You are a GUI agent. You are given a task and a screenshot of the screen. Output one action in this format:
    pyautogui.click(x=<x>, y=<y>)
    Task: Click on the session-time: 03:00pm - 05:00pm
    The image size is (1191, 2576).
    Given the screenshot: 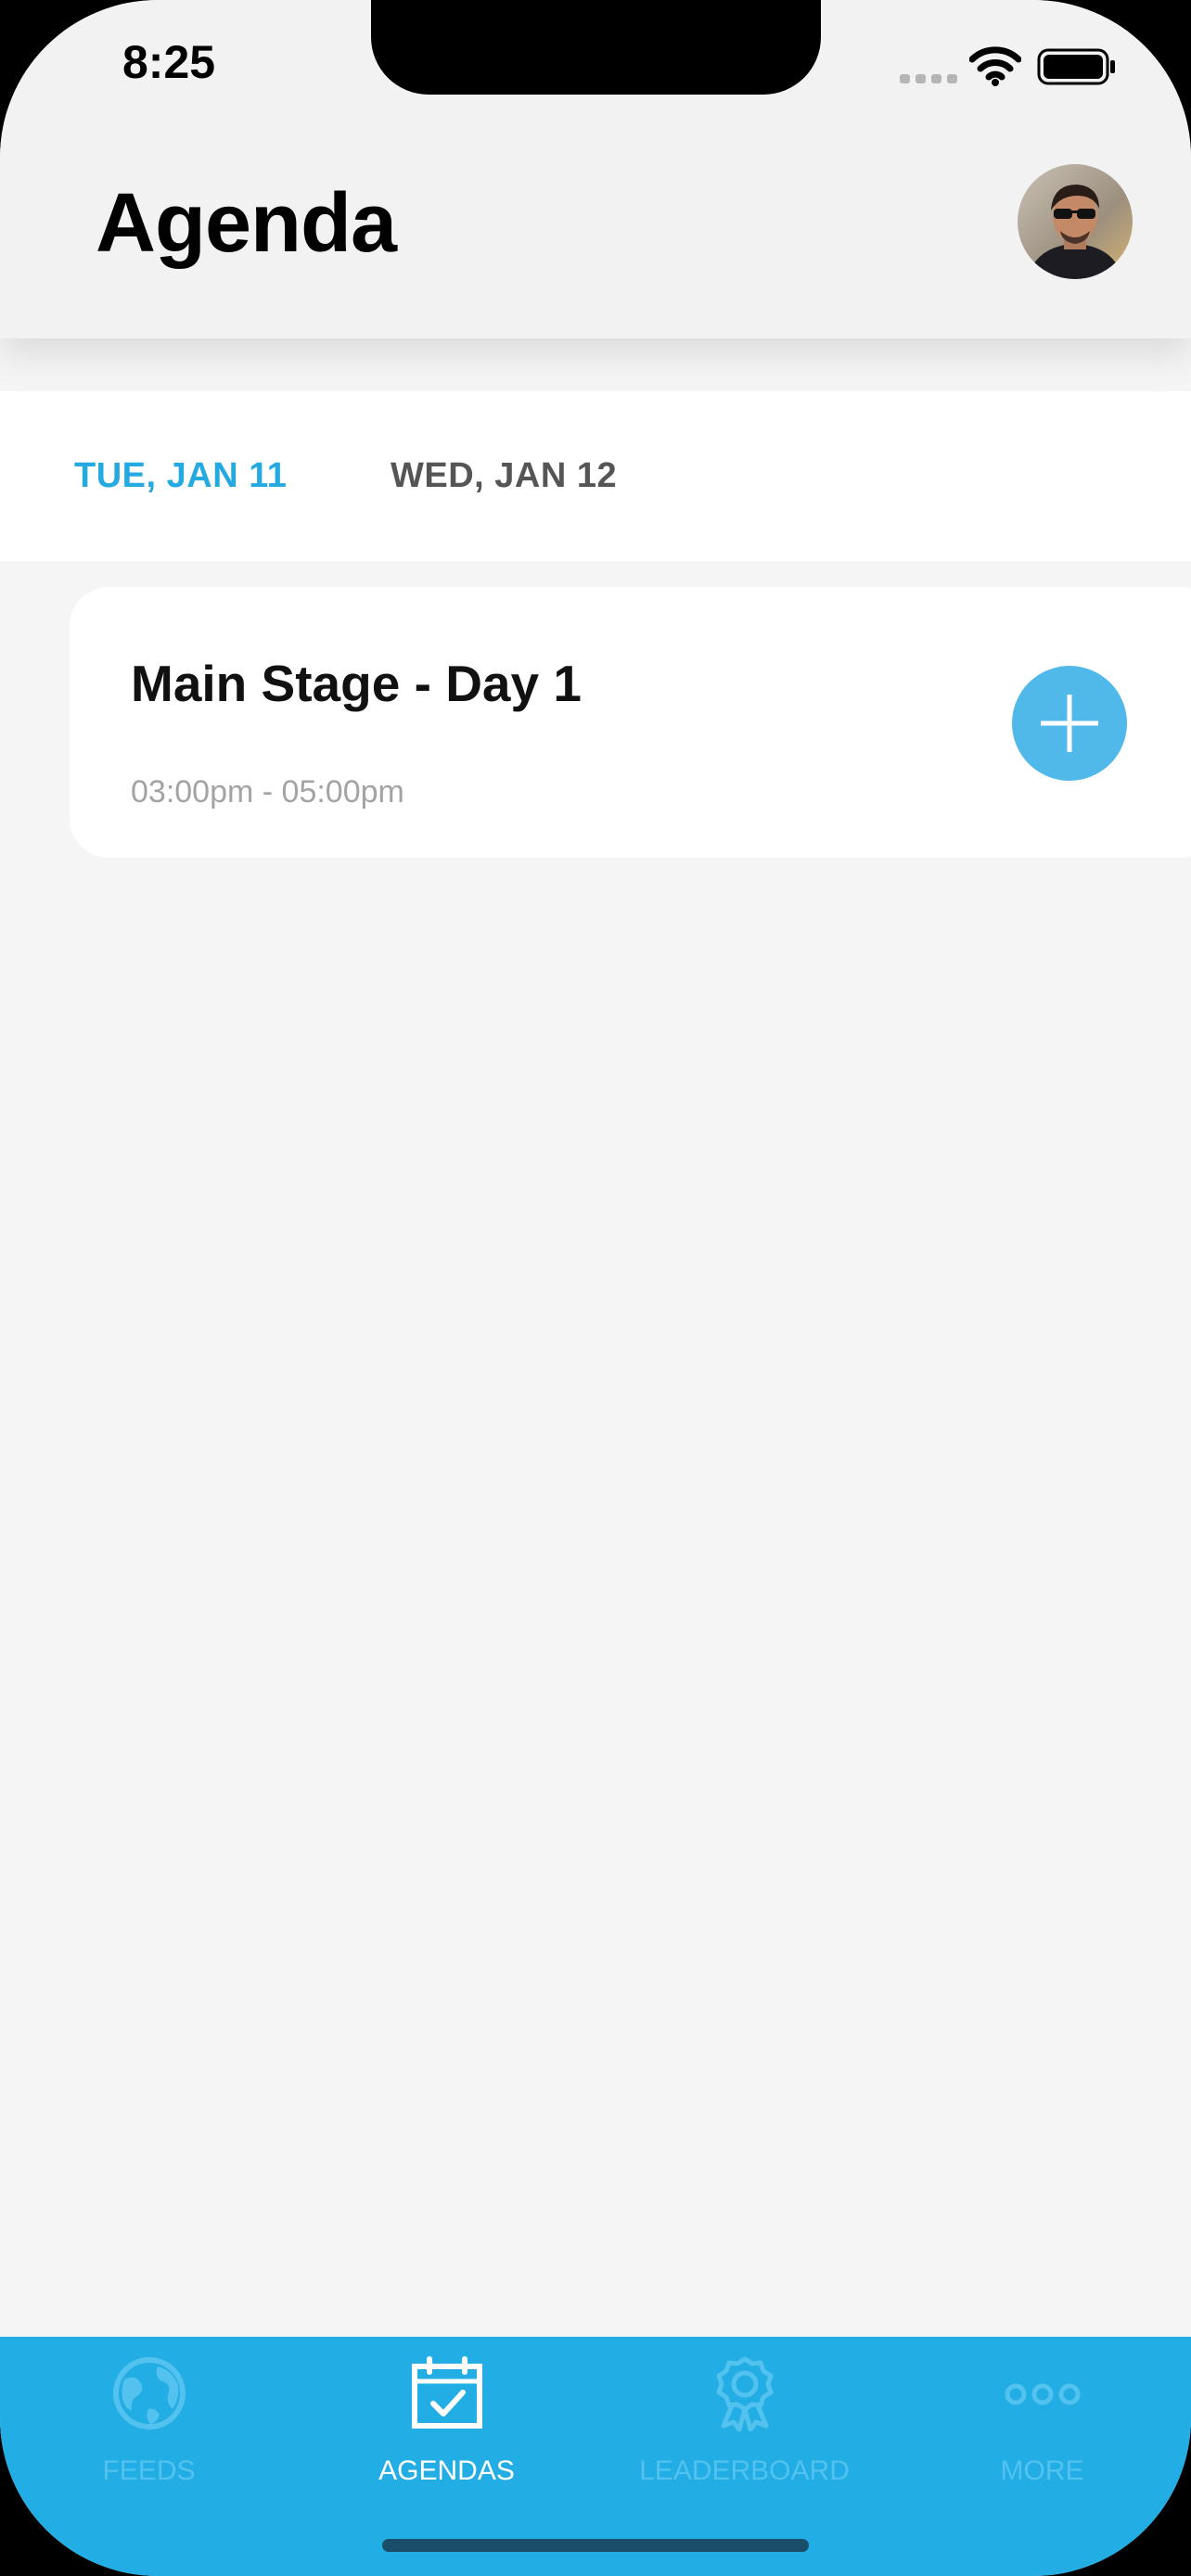 What is the action you would take?
    pyautogui.click(x=267, y=792)
    